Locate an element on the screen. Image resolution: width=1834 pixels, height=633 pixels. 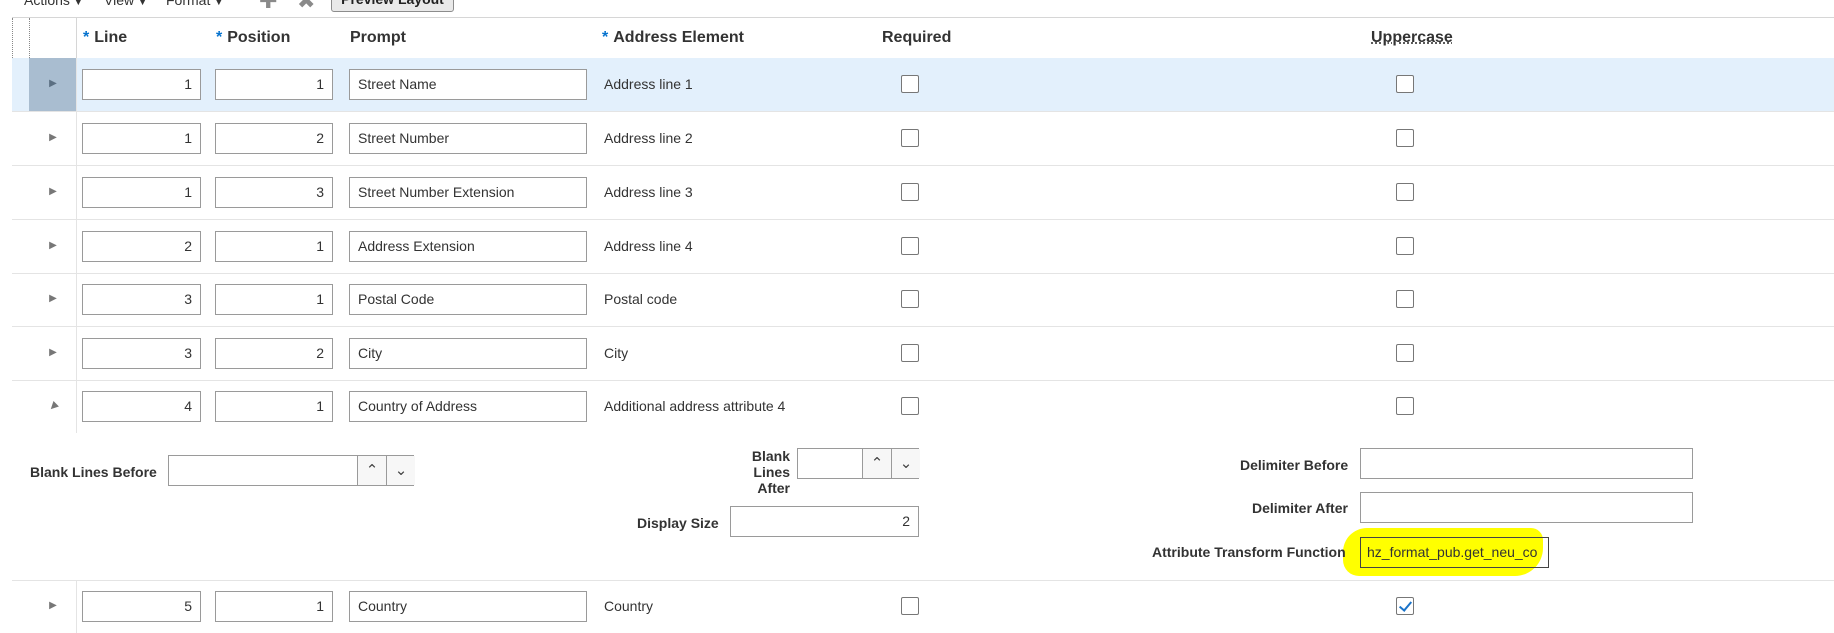
prompt-input: Country is located at coordinates (468, 606).